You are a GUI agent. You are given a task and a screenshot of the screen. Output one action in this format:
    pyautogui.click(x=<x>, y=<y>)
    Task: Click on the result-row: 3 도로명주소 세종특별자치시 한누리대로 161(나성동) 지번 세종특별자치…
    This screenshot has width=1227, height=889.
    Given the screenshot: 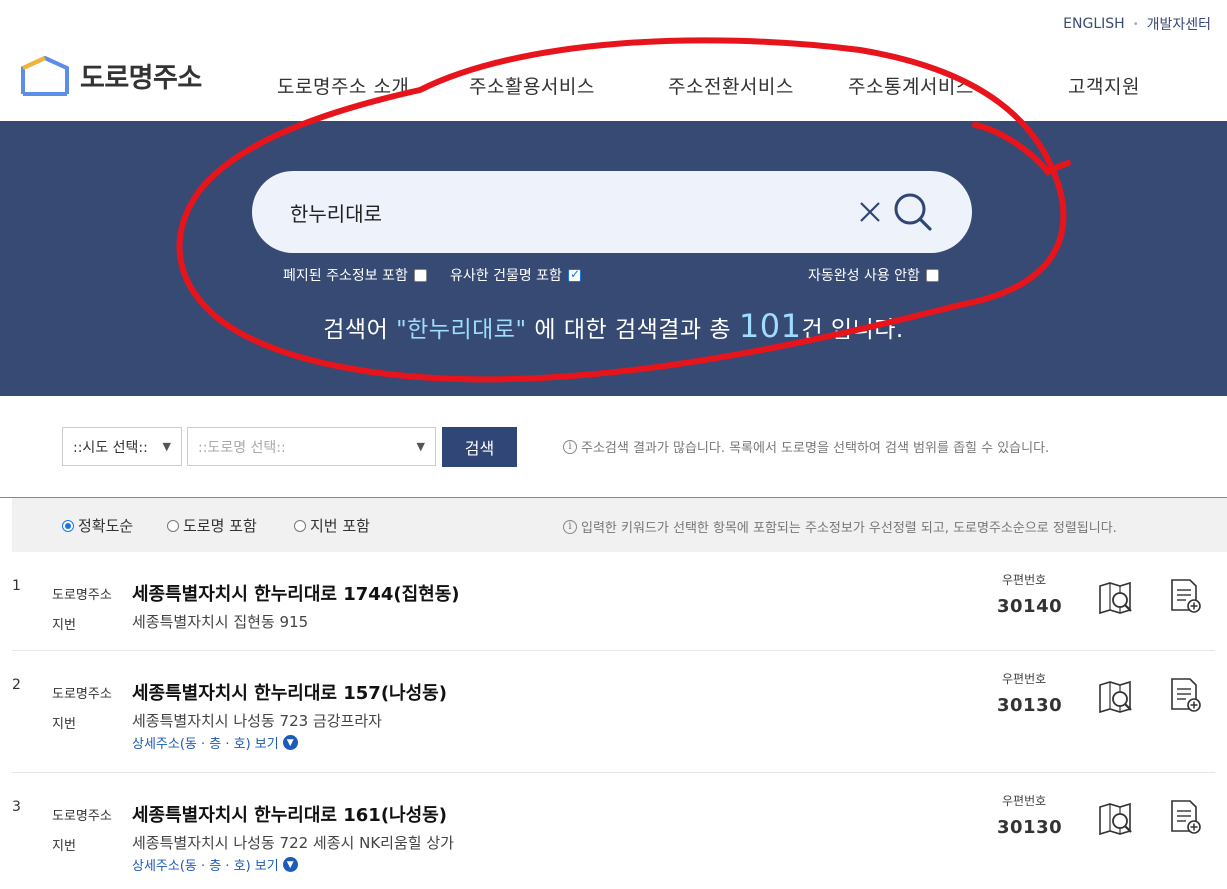 What is the action you would take?
    pyautogui.click(x=613, y=840)
    